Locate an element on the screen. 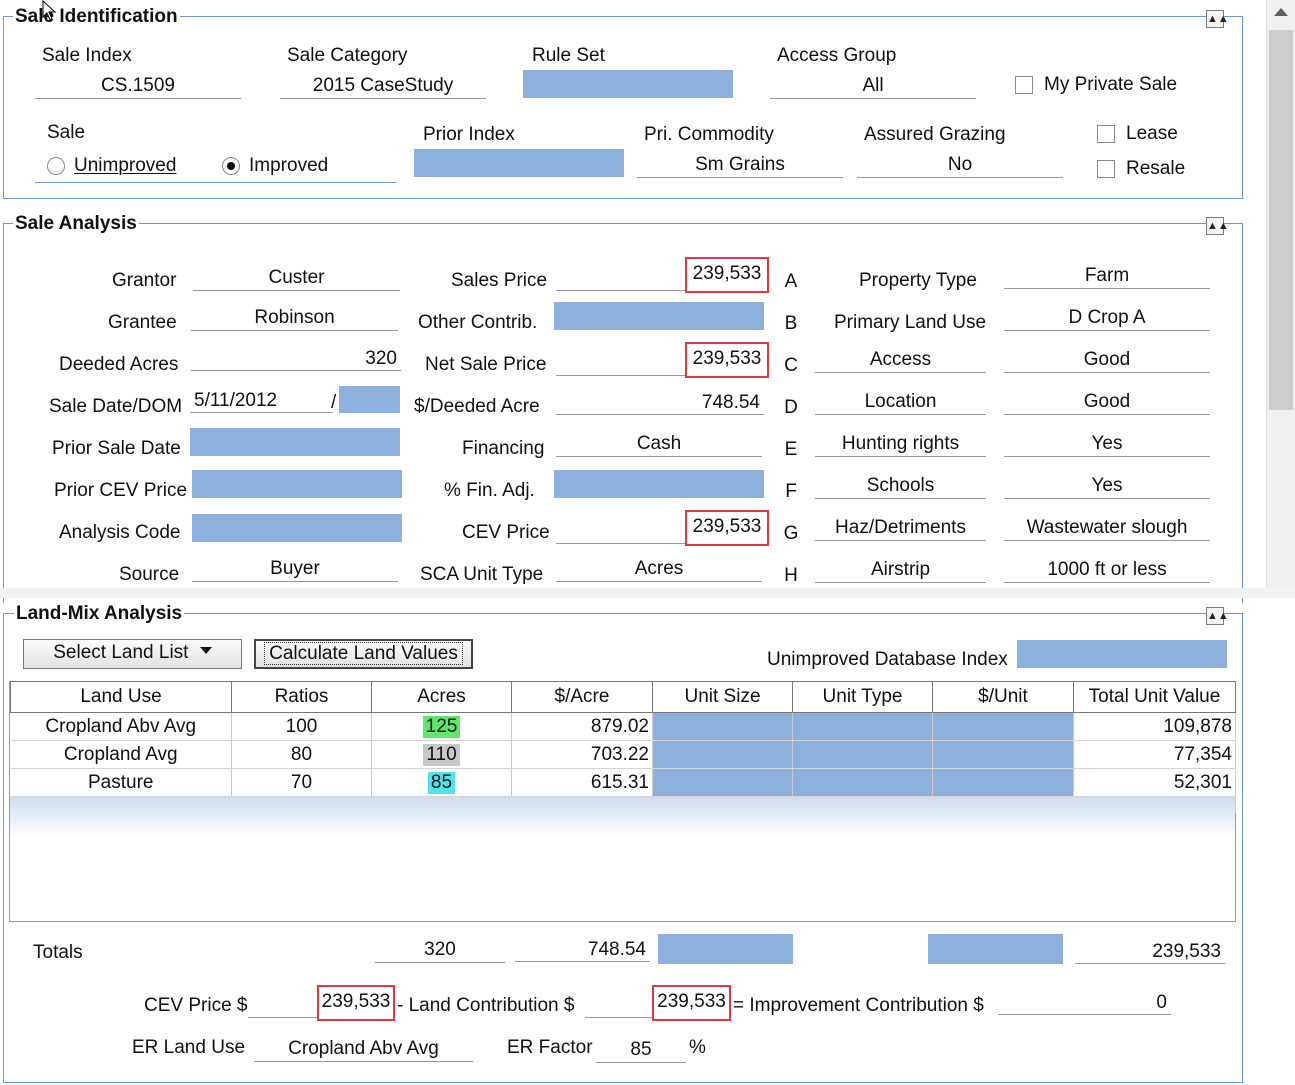  unimproved-db-index-field is located at coordinates (1122, 654).